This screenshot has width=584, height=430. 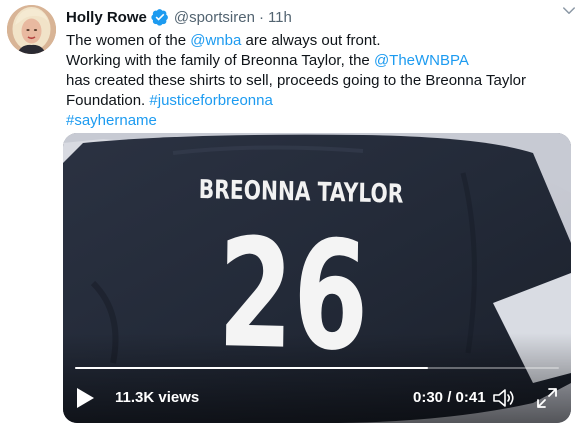 What do you see at coordinates (318, 101) in the screenshot?
I see `text-line-4: Foundation. #justiceforbreonna` at bounding box center [318, 101].